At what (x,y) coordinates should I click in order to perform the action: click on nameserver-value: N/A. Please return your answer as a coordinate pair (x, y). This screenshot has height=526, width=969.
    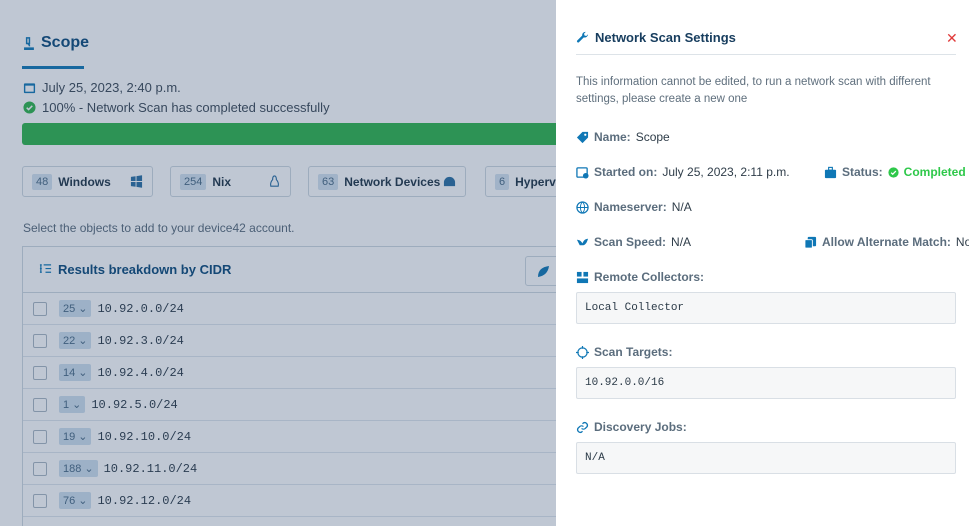
    Looking at the image, I should click on (681, 207).